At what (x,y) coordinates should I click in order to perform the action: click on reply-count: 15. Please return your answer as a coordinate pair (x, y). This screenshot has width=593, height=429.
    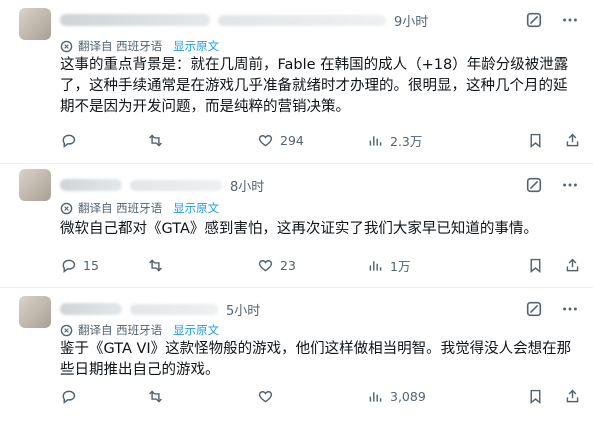
    Looking at the image, I should click on (91, 265).